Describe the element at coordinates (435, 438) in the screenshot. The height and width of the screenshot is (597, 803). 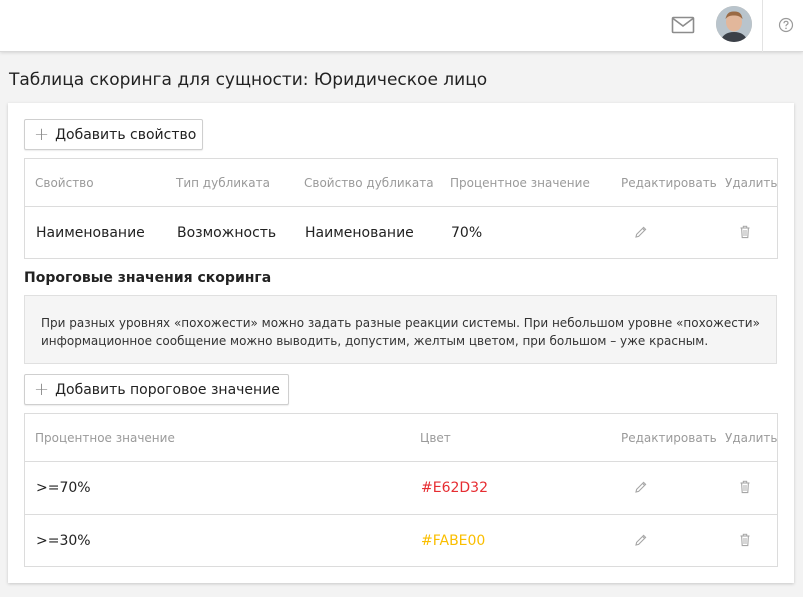
I see `column-header-color: Цвет` at that location.